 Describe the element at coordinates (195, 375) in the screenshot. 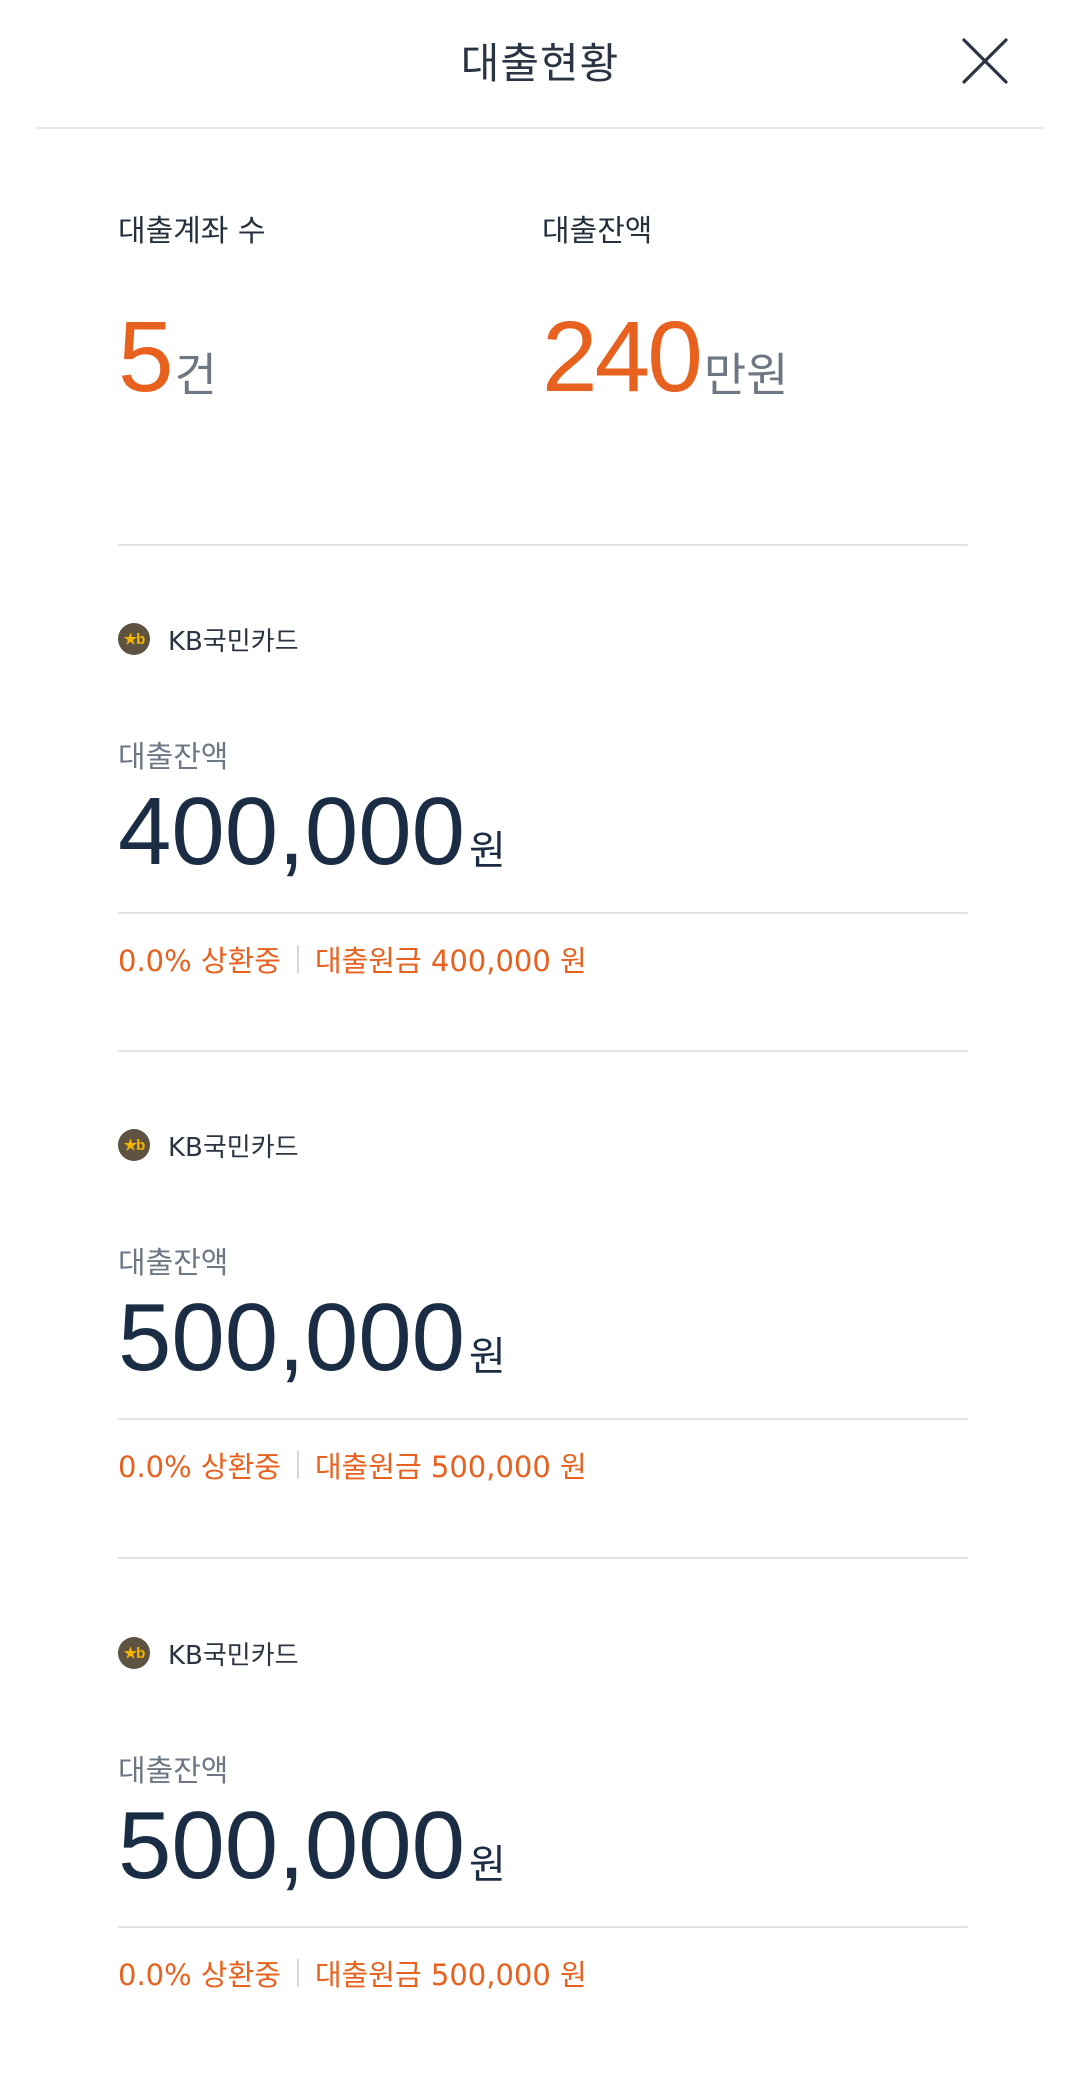

I see `accounts-count-unit: 건` at that location.